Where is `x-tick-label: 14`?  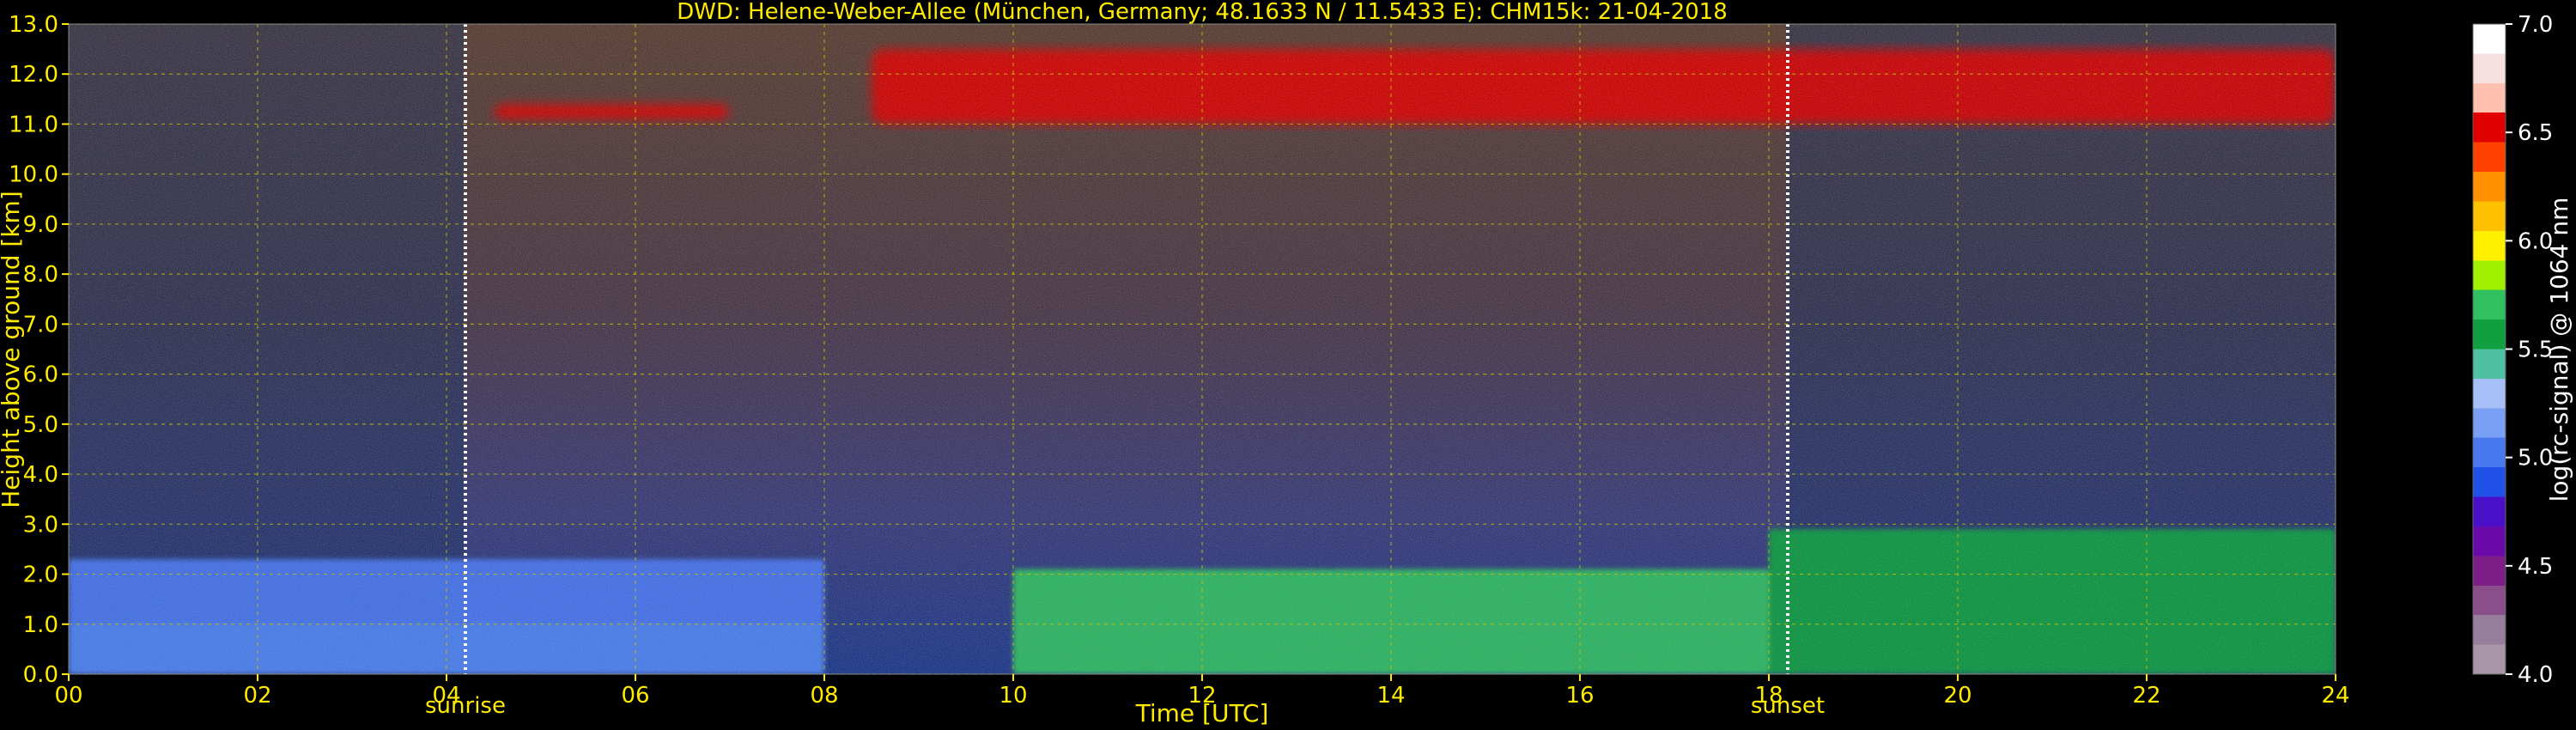 x-tick-label: 14 is located at coordinates (1390, 696).